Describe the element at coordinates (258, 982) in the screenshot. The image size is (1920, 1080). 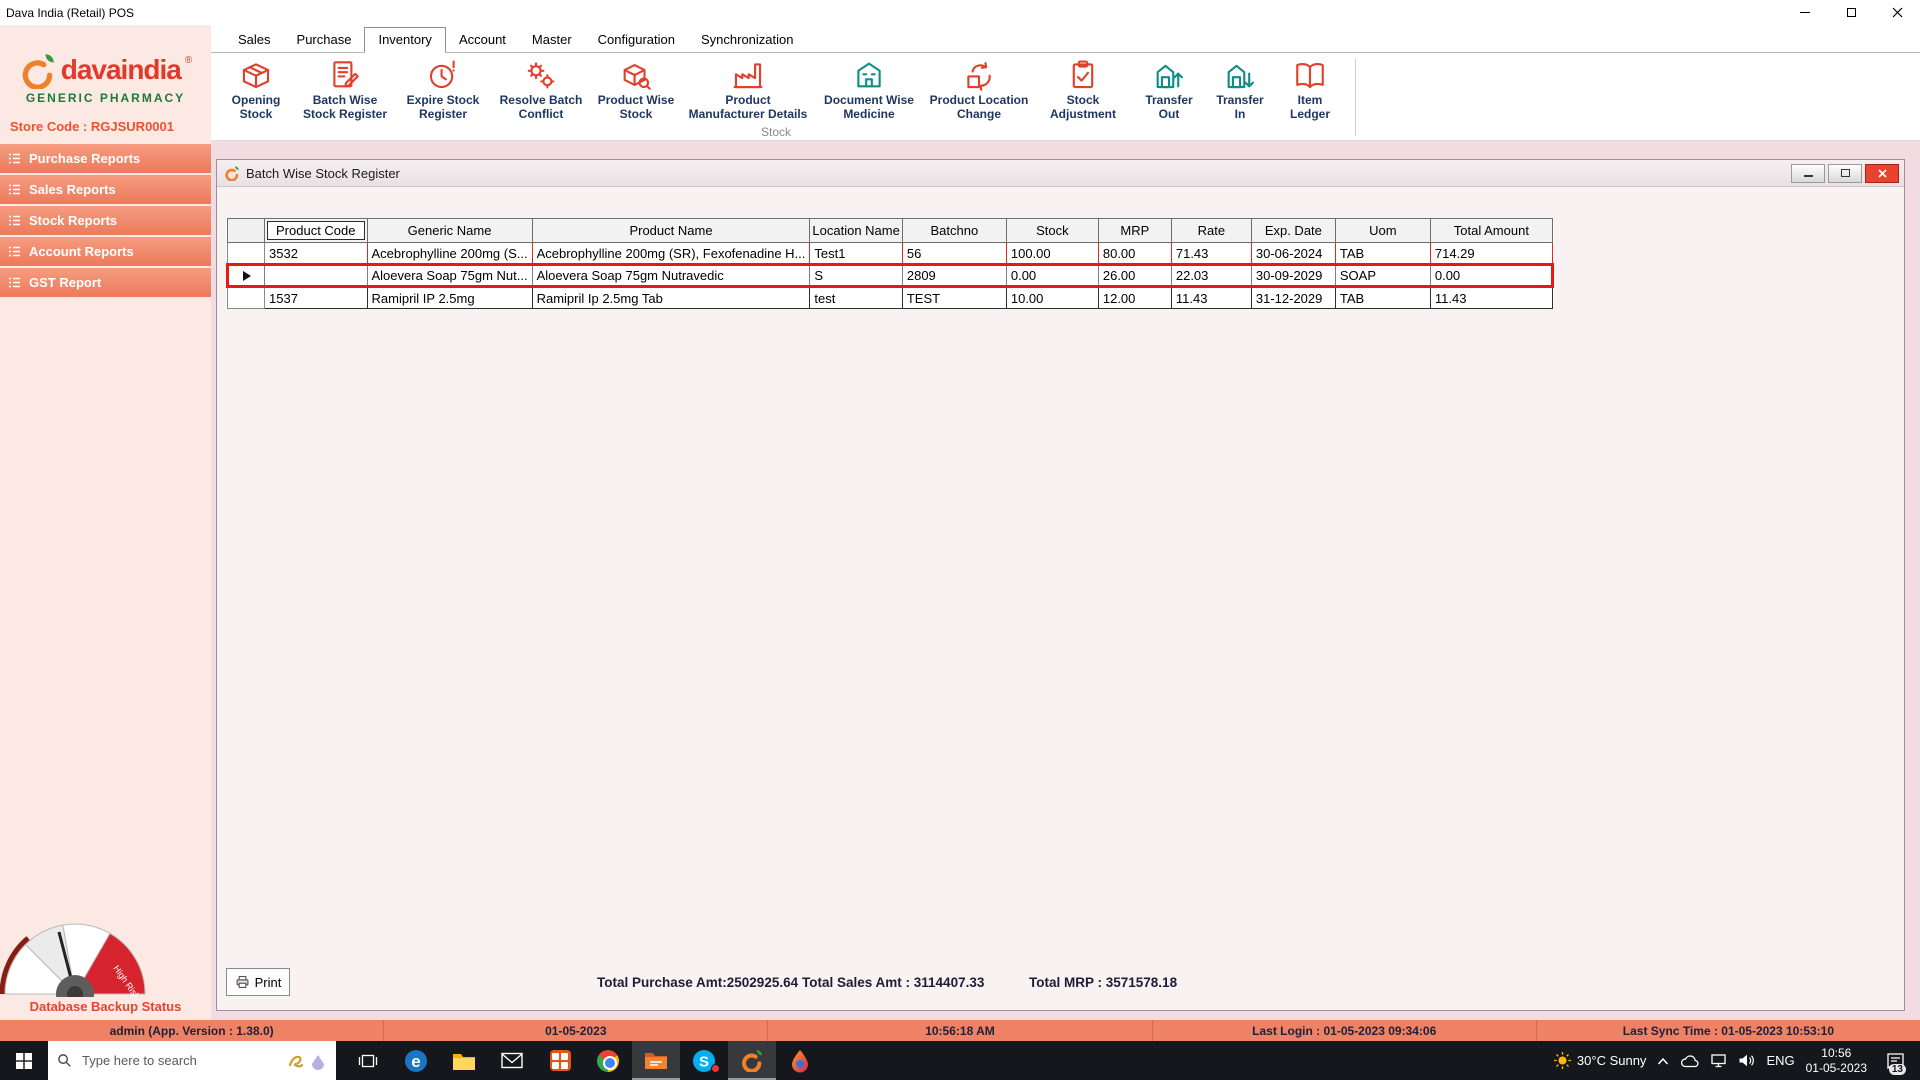
I see `print-button: Print` at that location.